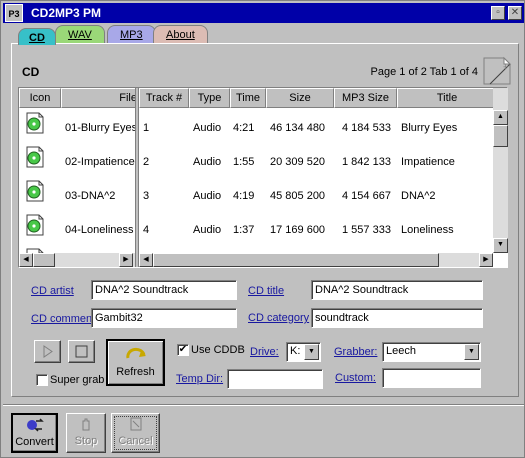  I want to click on play-button, so click(47, 351).